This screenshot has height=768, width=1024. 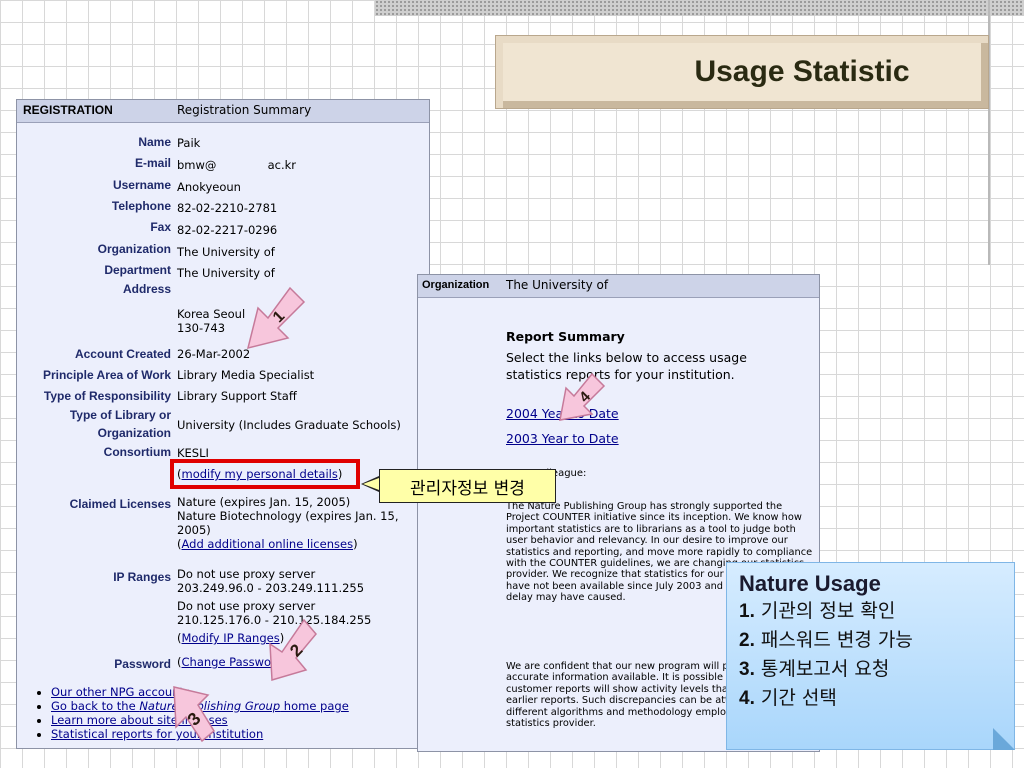 What do you see at coordinates (152, 163) in the screenshot?
I see `email-label: E-mail` at bounding box center [152, 163].